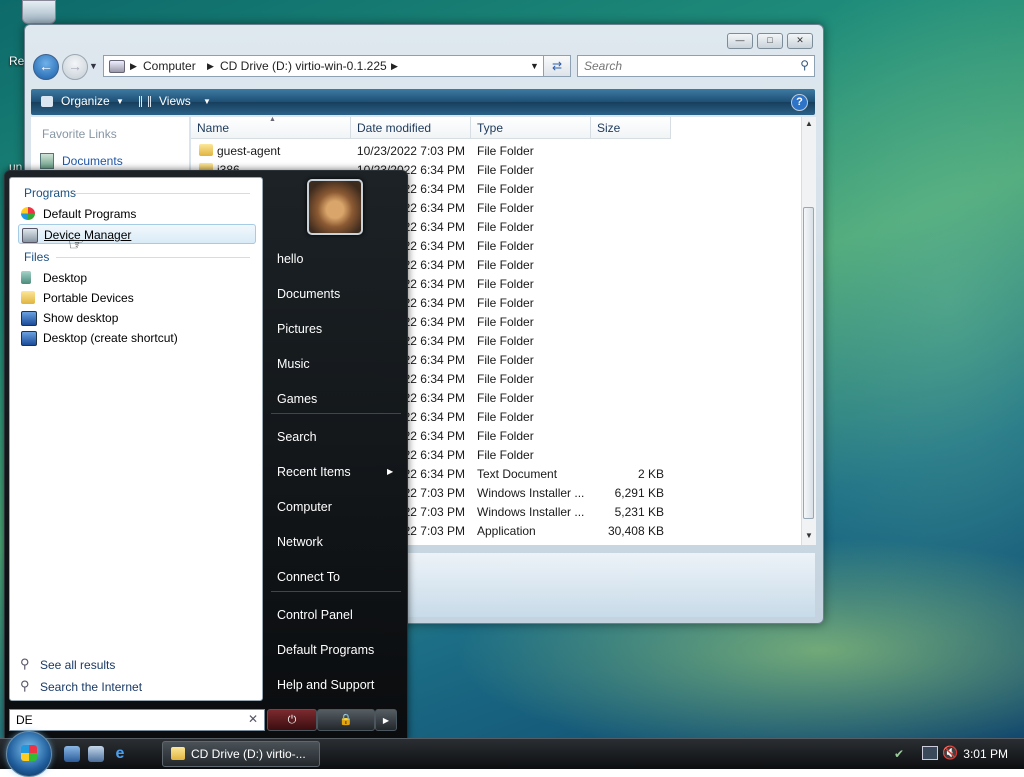  I want to click on search-icon: ⚲, so click(804, 65).